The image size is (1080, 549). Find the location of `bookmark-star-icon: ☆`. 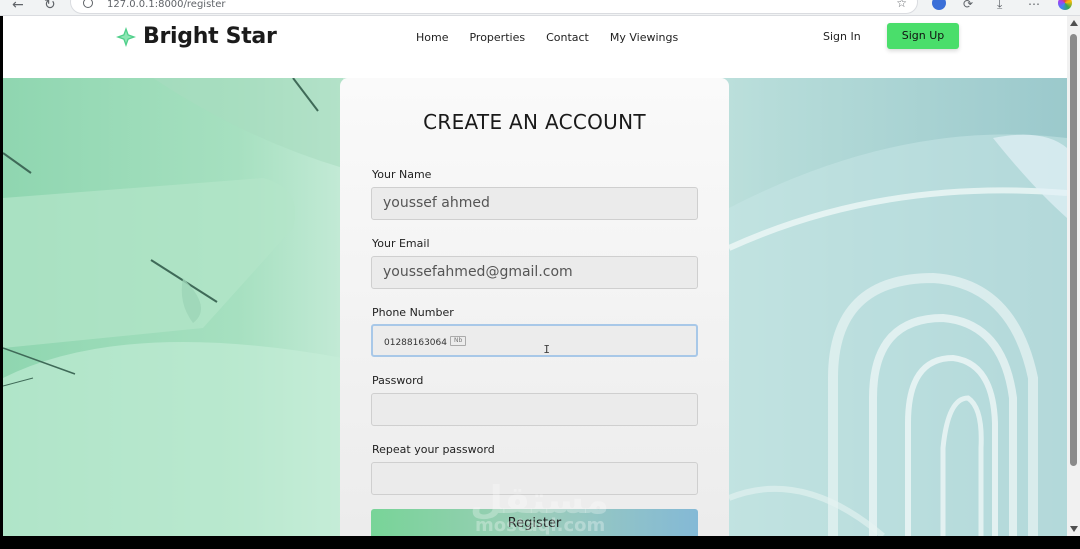

bookmark-star-icon: ☆ is located at coordinates (901, 5).